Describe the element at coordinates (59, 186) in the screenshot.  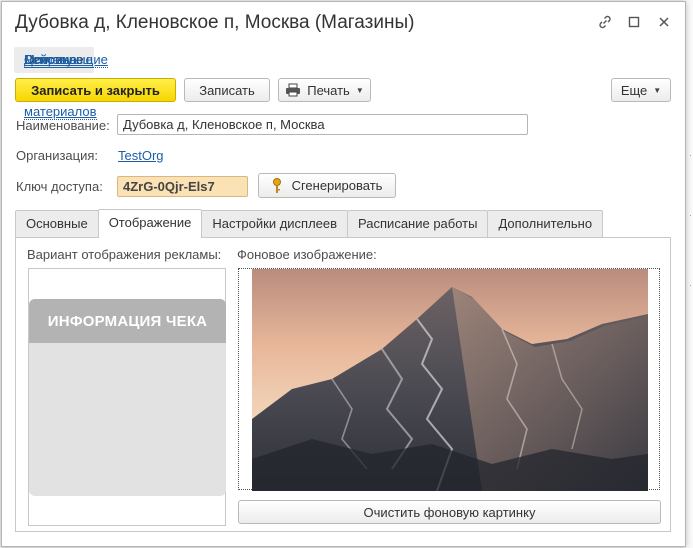
I see `access-key-label: Ключ доступа:` at that location.